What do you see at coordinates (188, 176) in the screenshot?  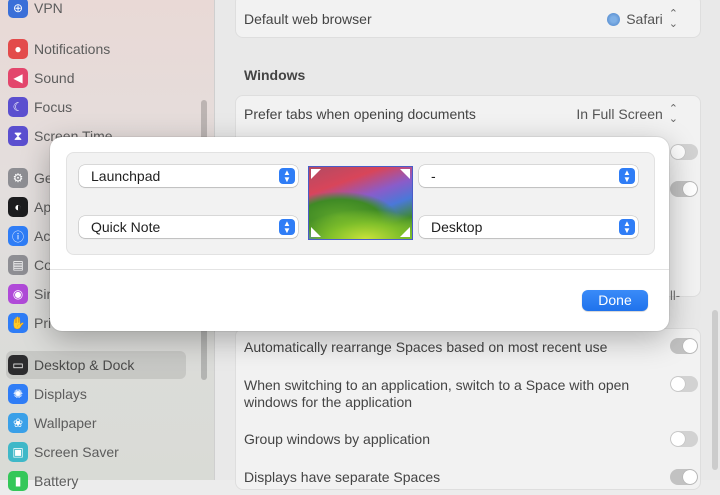 I see `top-left-corner-popup: Launchpad ▲ ▼` at bounding box center [188, 176].